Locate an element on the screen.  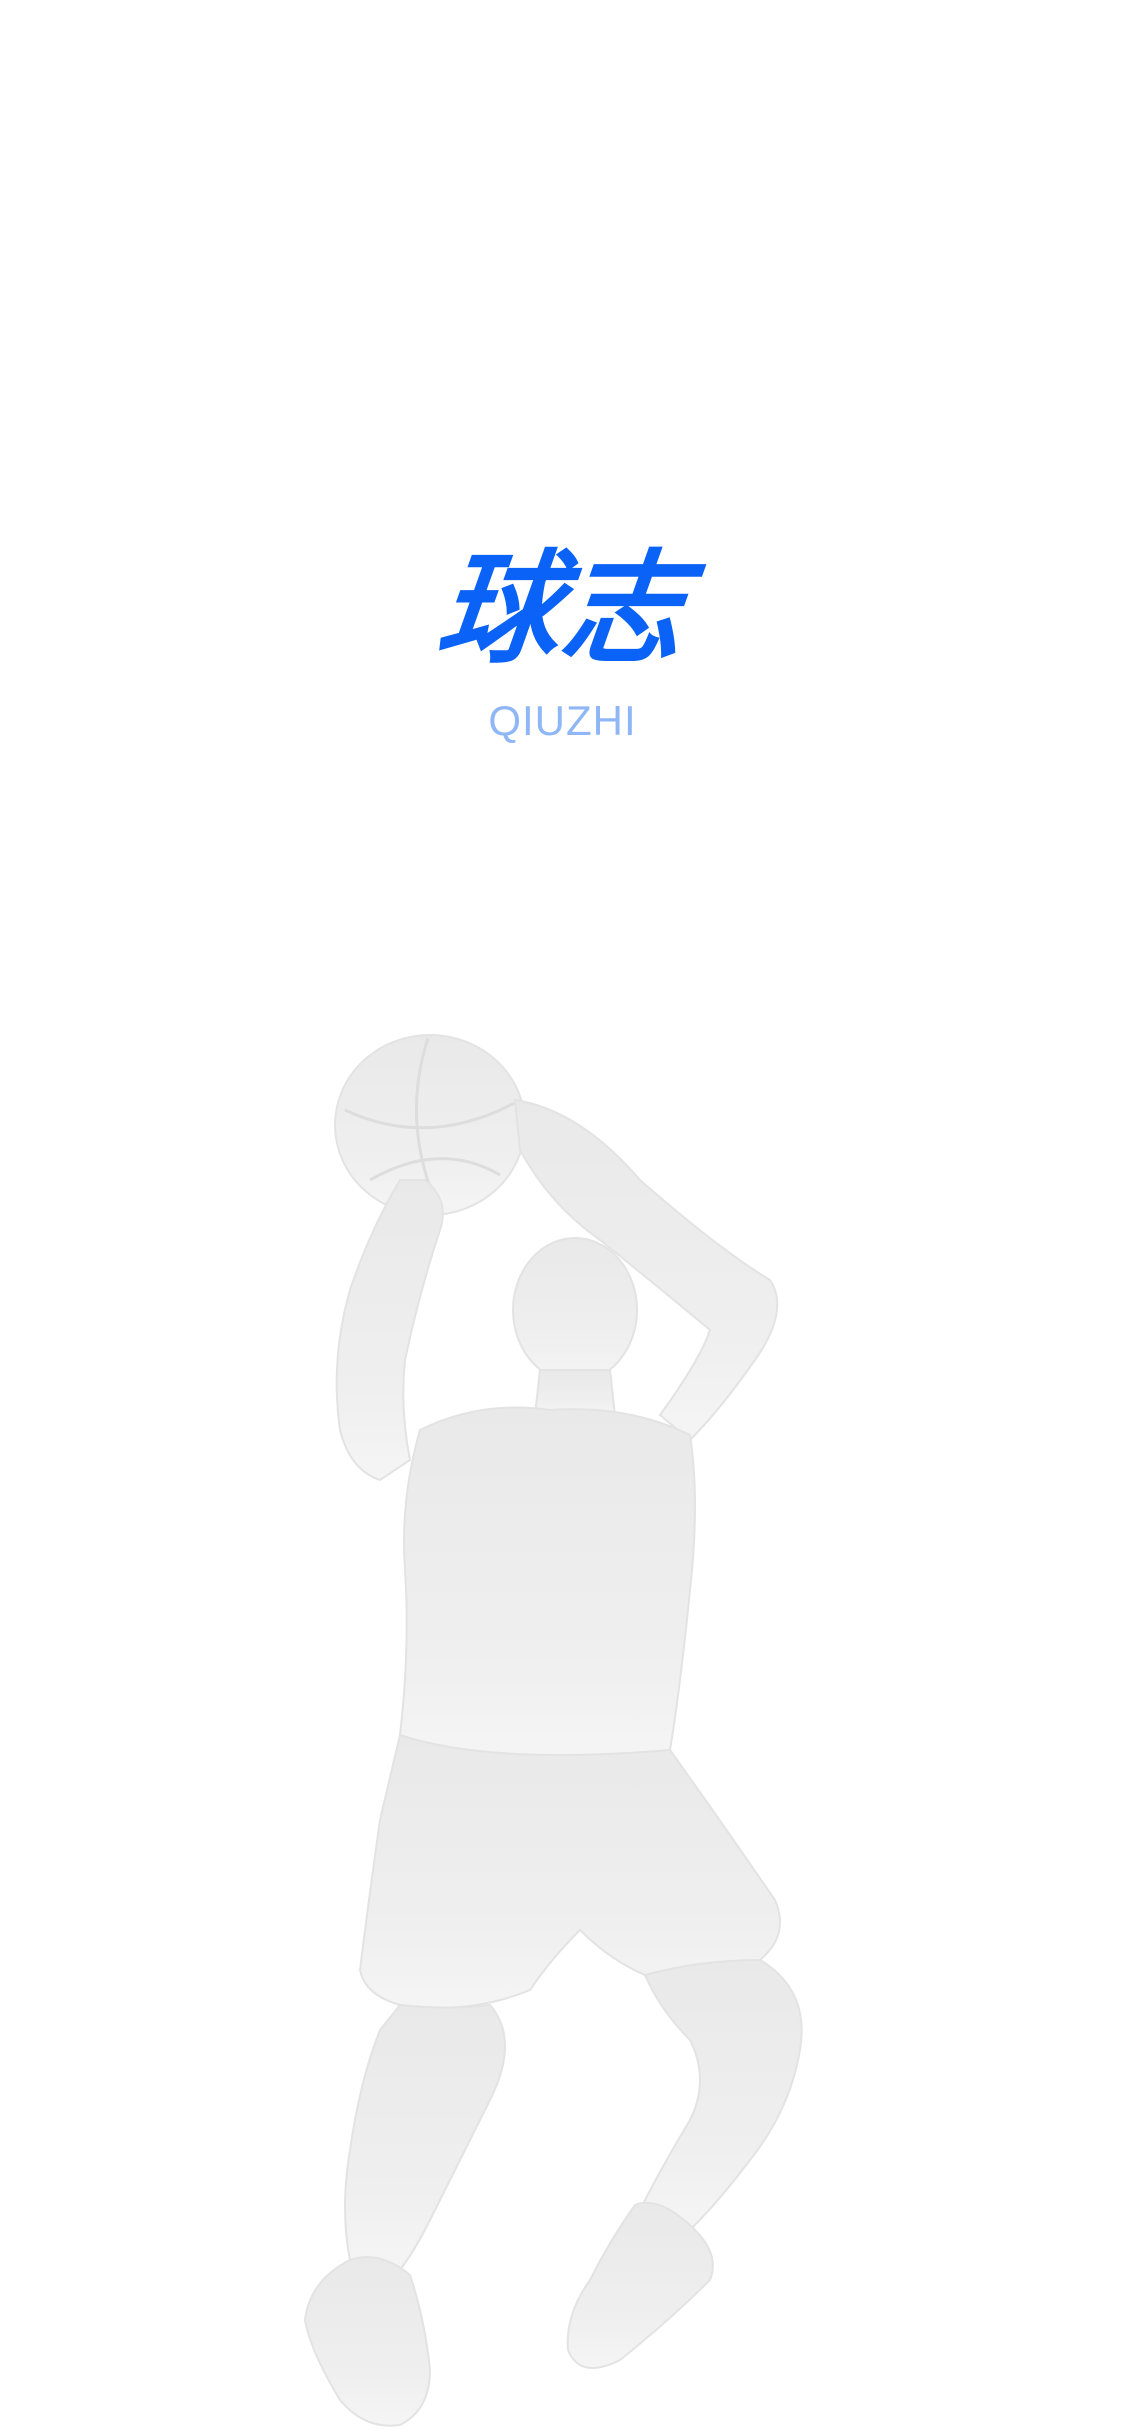
app-logo-subtitle: QIUZHI is located at coordinates (562, 720).